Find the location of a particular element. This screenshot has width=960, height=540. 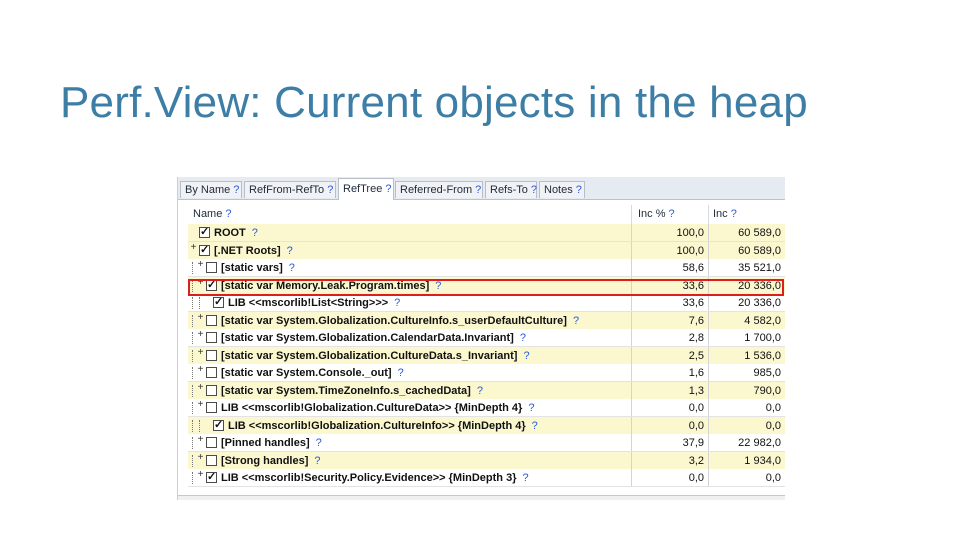

tab-refs-to: Refs-To? is located at coordinates (511, 189).